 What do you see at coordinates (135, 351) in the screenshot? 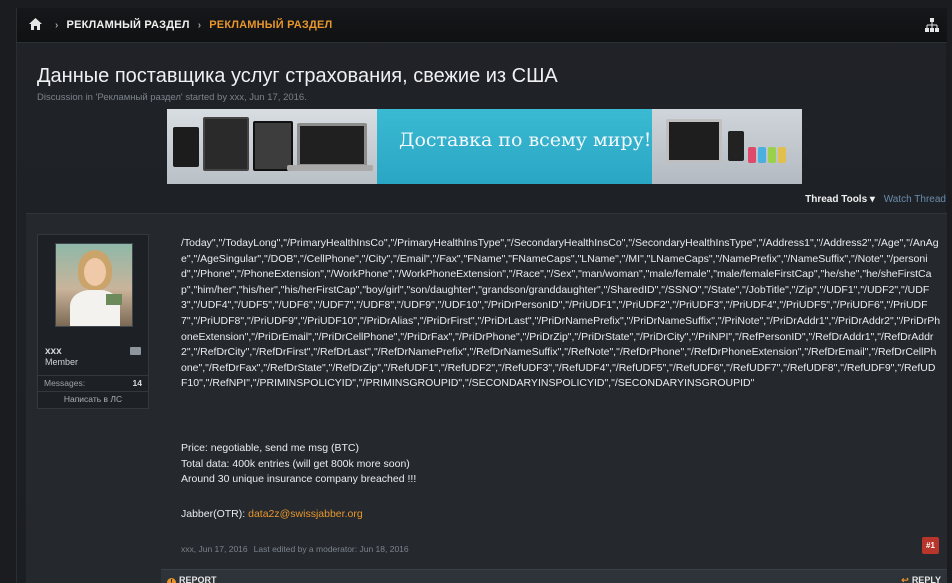
I see `mail-icon` at bounding box center [135, 351].